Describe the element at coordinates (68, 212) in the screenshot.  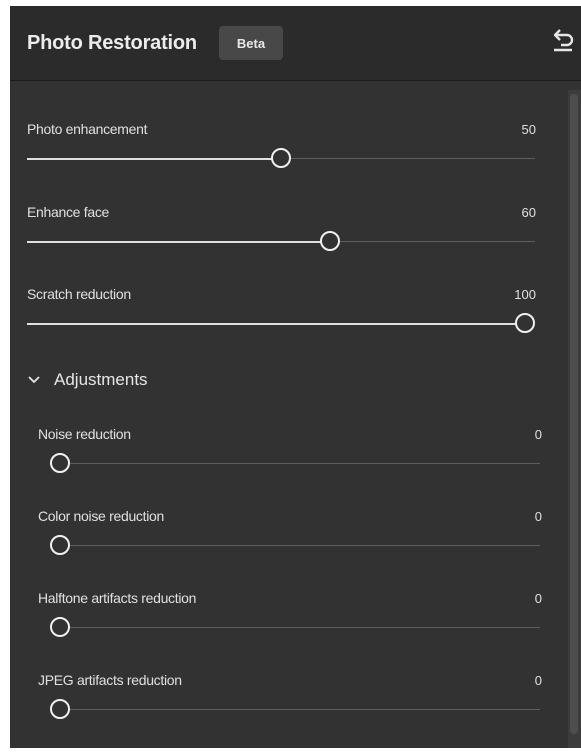
I see `slider-label: Enhance face` at that location.